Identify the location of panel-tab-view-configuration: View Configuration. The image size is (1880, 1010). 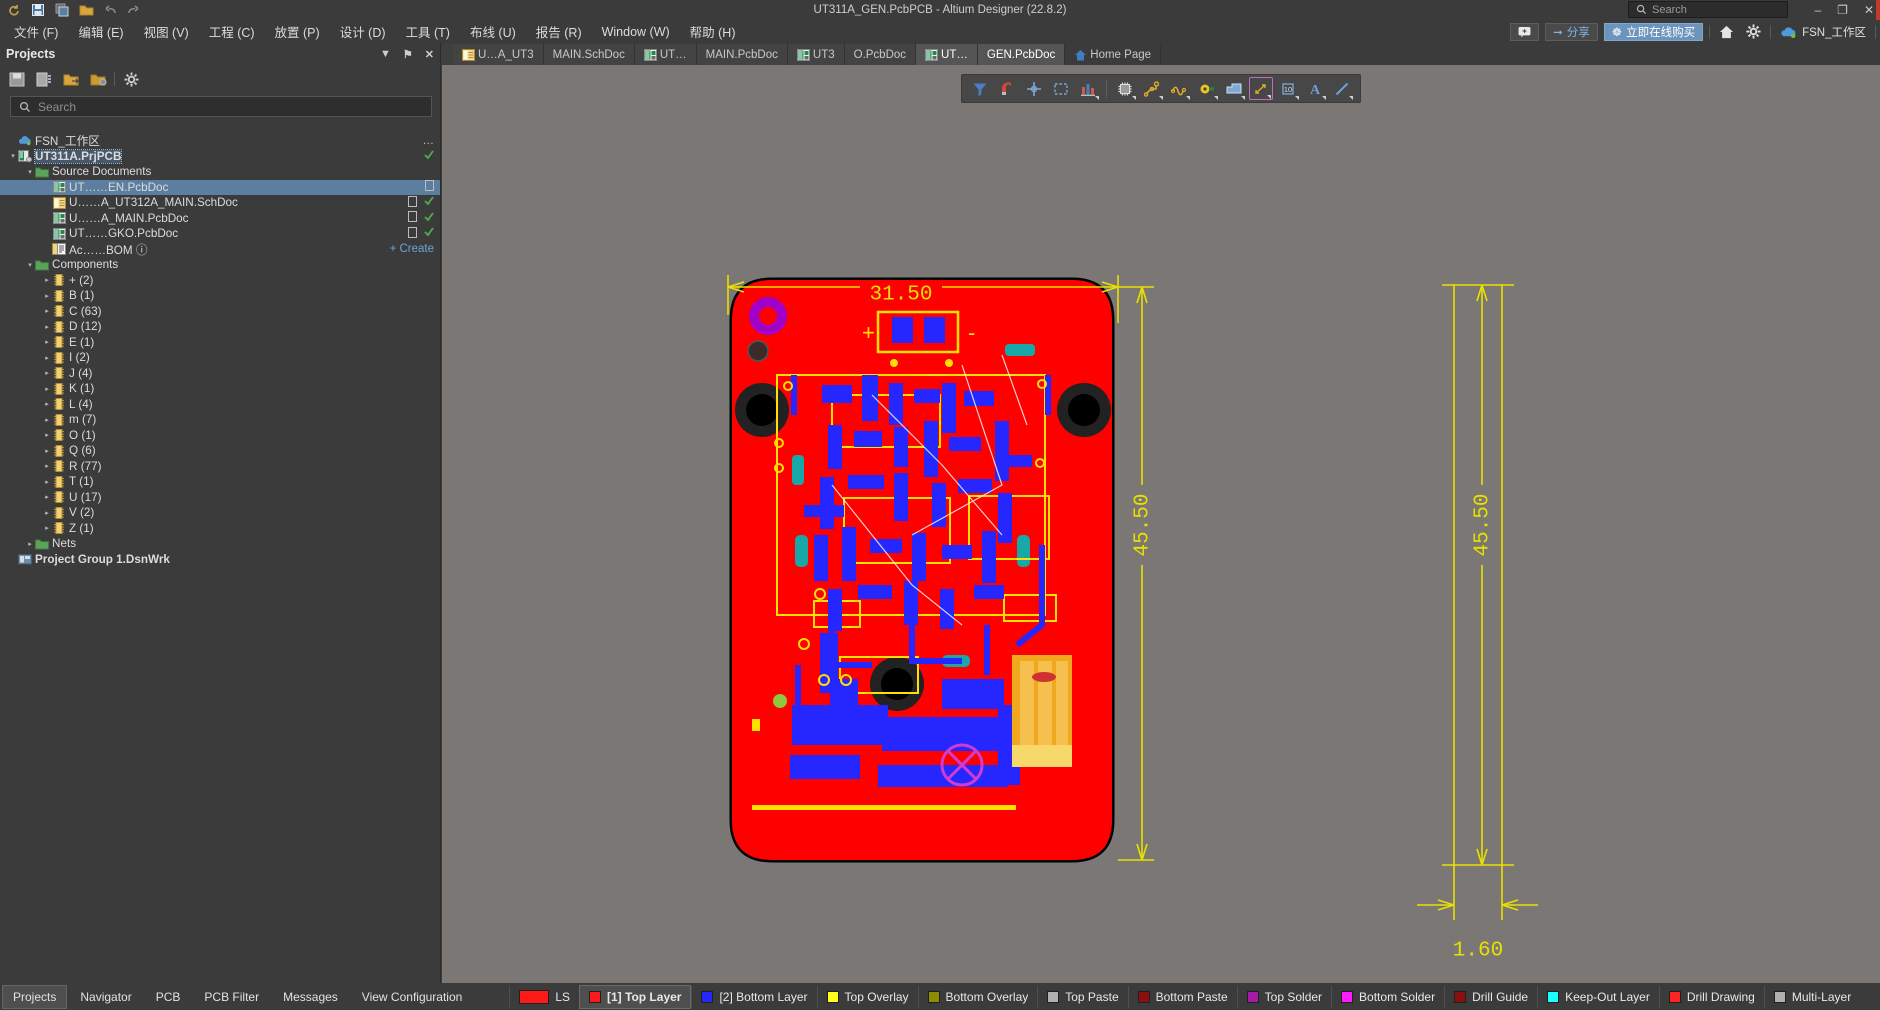
(412, 997).